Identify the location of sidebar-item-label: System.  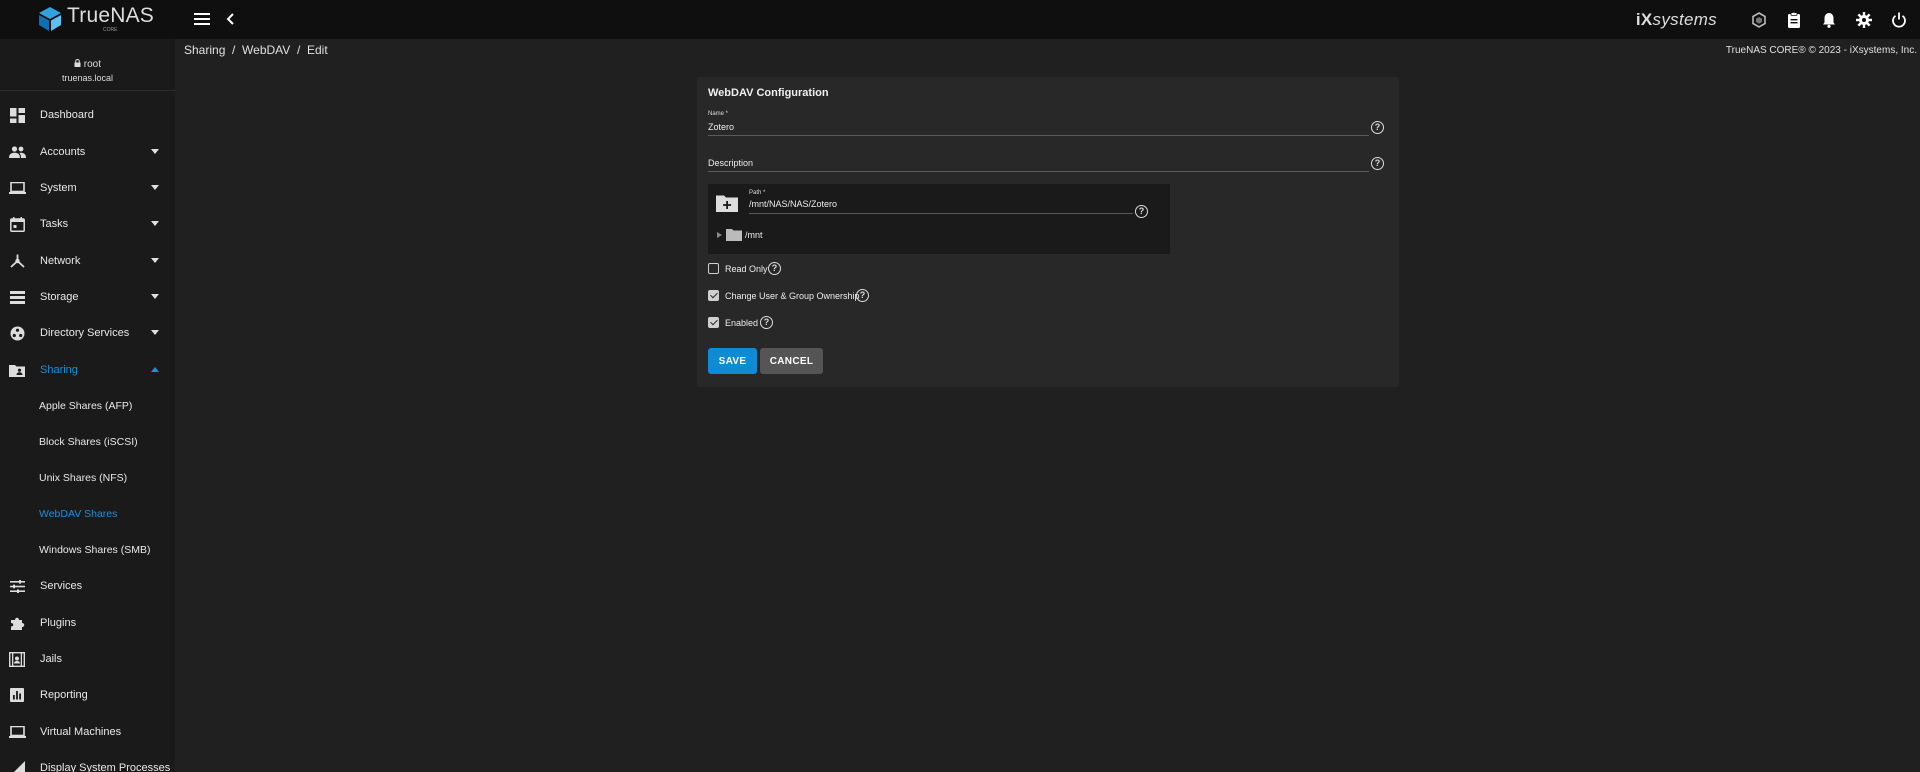
(58, 188).